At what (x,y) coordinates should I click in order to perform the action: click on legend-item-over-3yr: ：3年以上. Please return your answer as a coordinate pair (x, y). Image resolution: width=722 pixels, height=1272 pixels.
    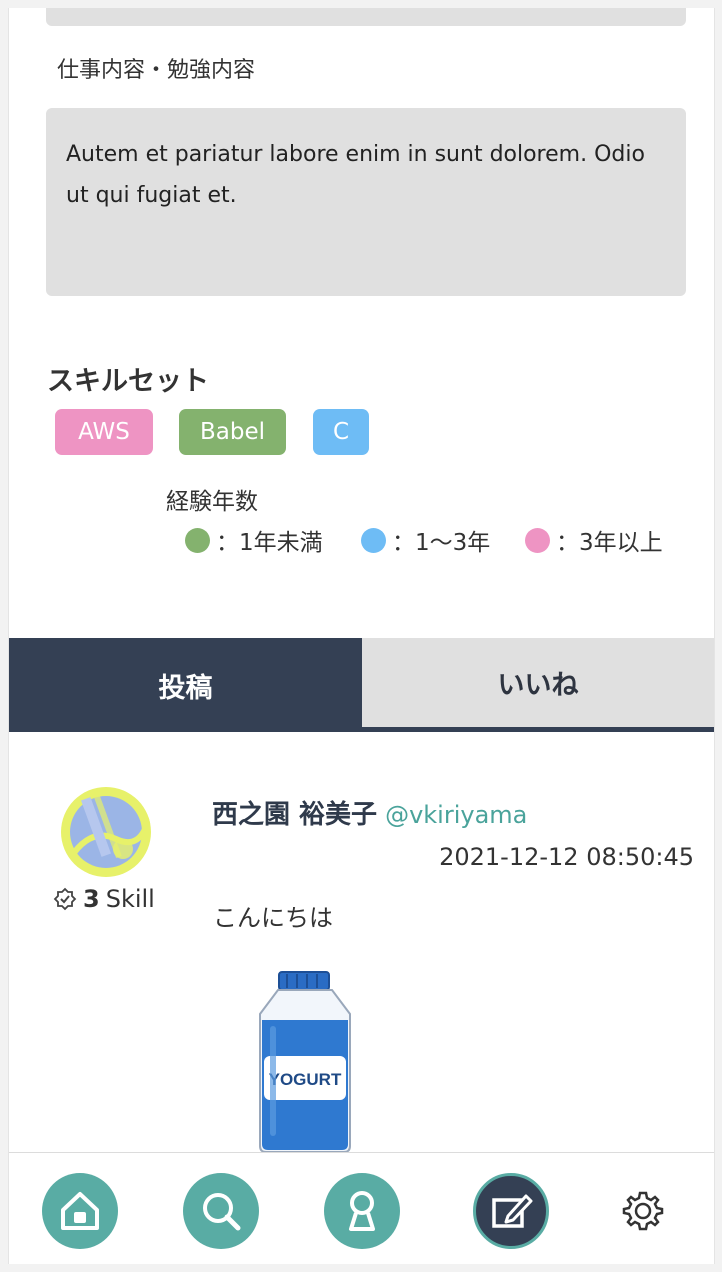
    Looking at the image, I should click on (594, 540).